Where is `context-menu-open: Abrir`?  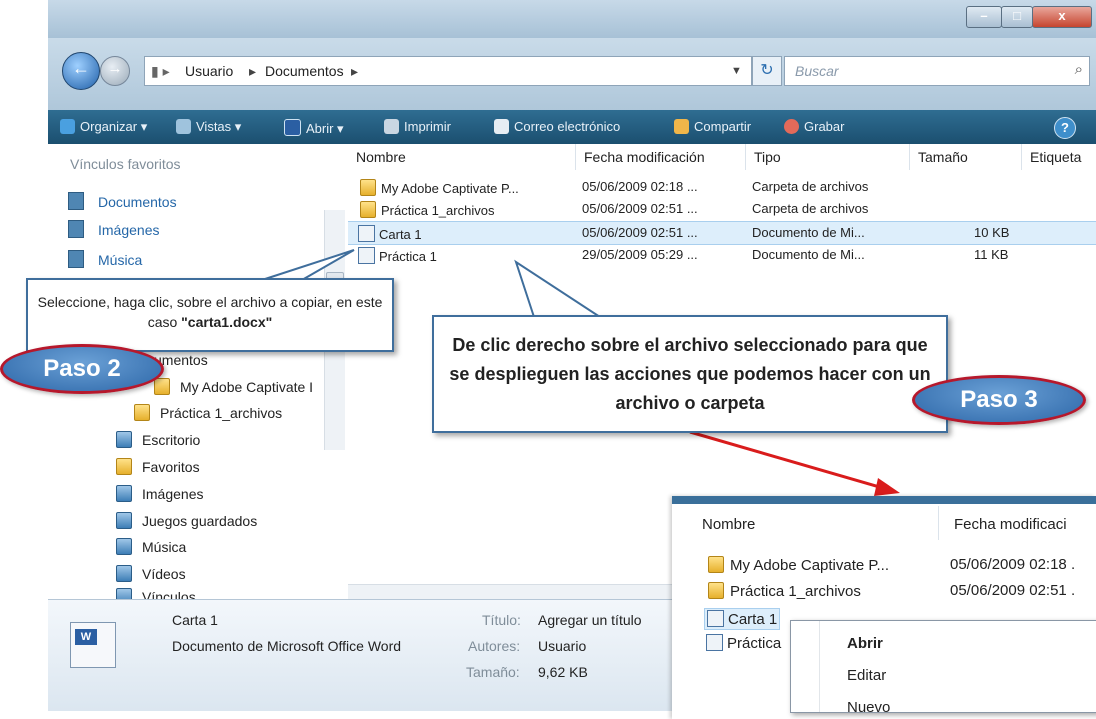
context-menu-open: Abrir is located at coordinates (865, 643).